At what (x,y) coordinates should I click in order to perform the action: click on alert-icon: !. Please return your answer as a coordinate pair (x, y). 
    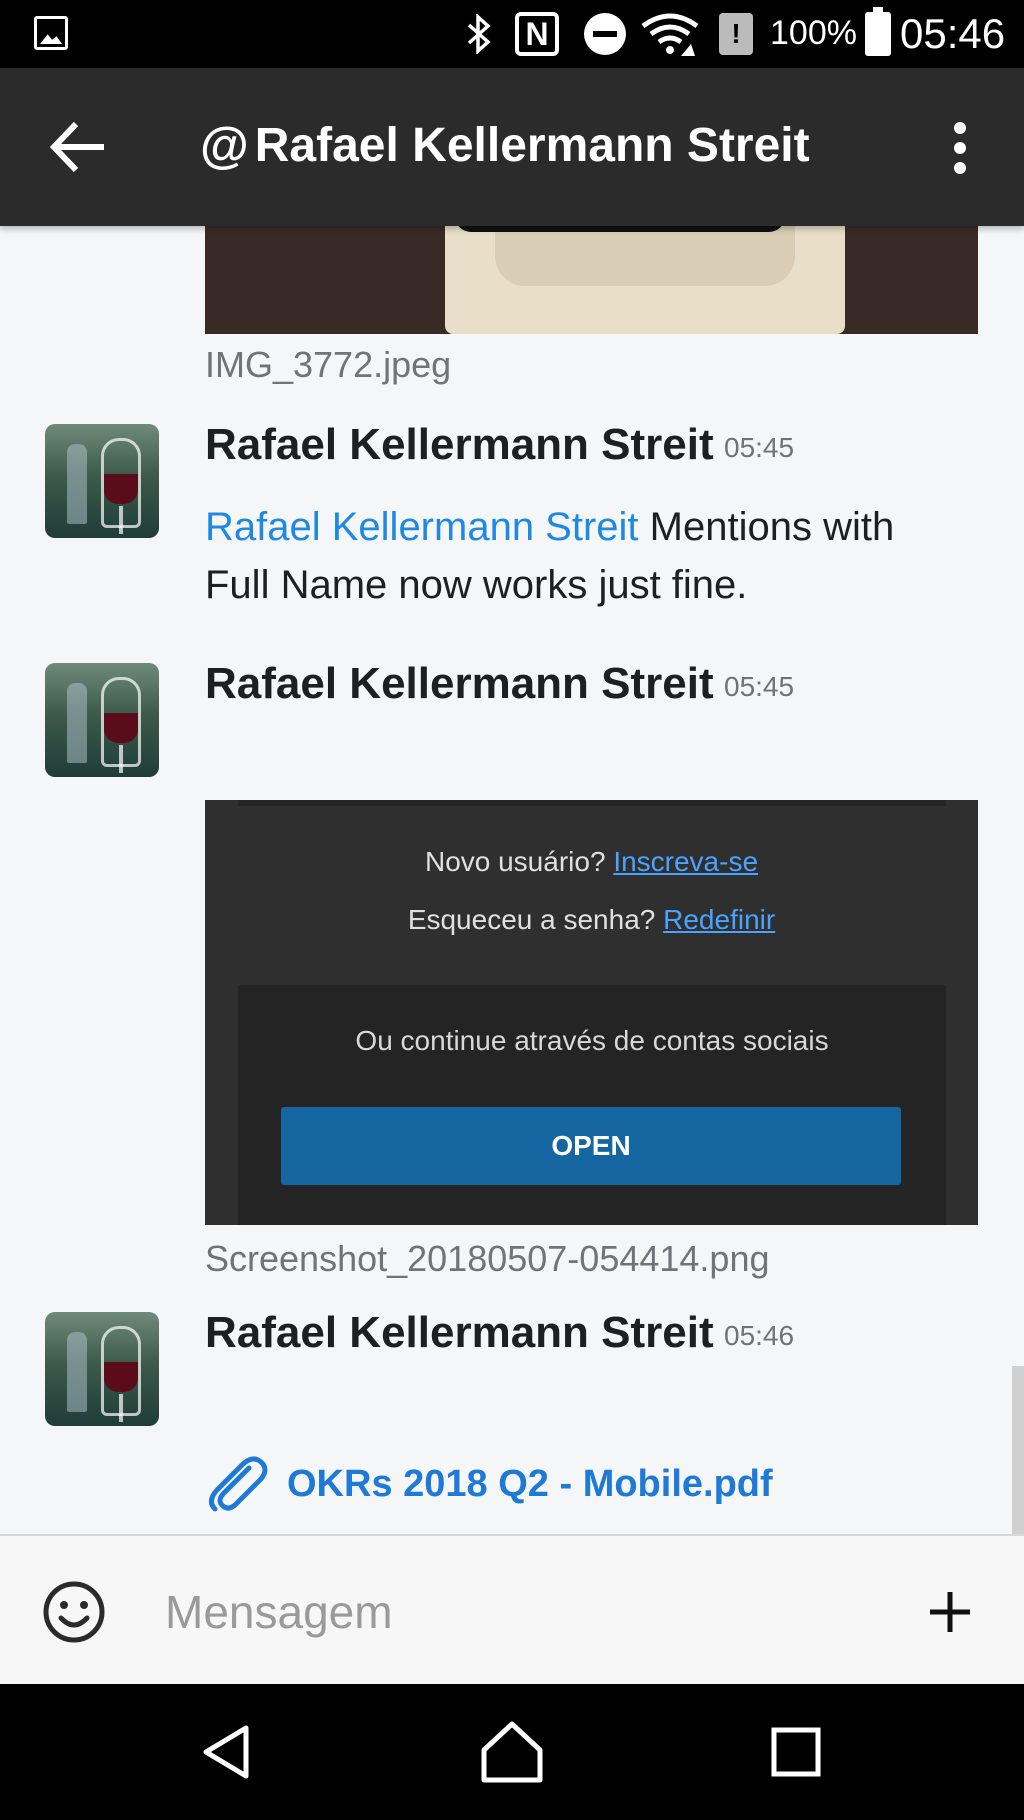
    Looking at the image, I should click on (736, 34).